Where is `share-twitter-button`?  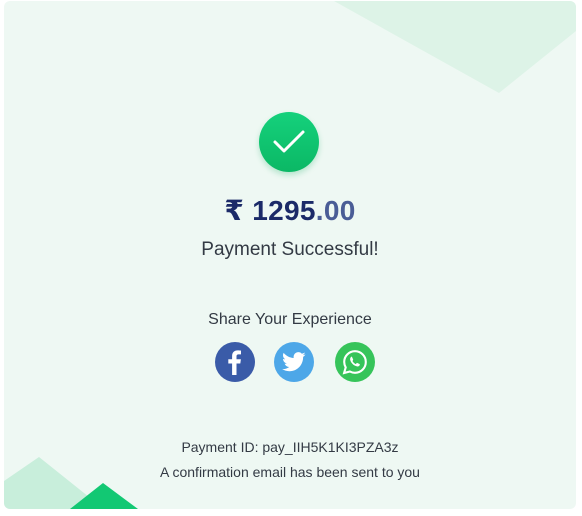 share-twitter-button is located at coordinates (294, 362).